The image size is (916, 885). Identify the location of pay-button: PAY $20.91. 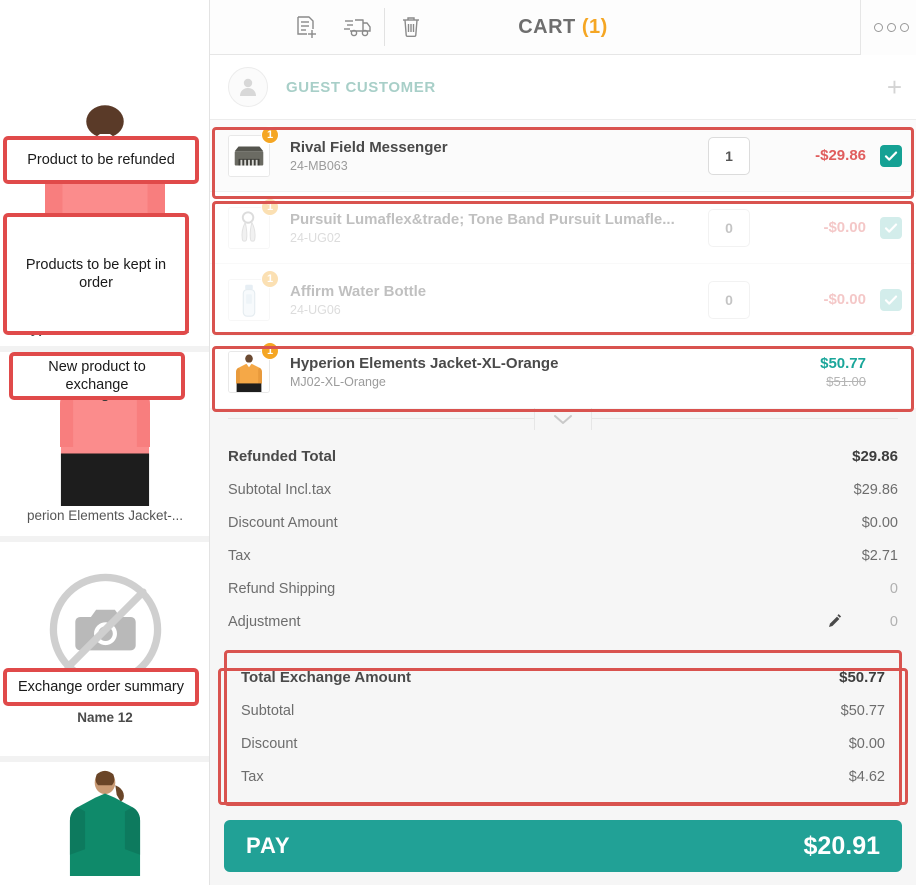
(563, 846).